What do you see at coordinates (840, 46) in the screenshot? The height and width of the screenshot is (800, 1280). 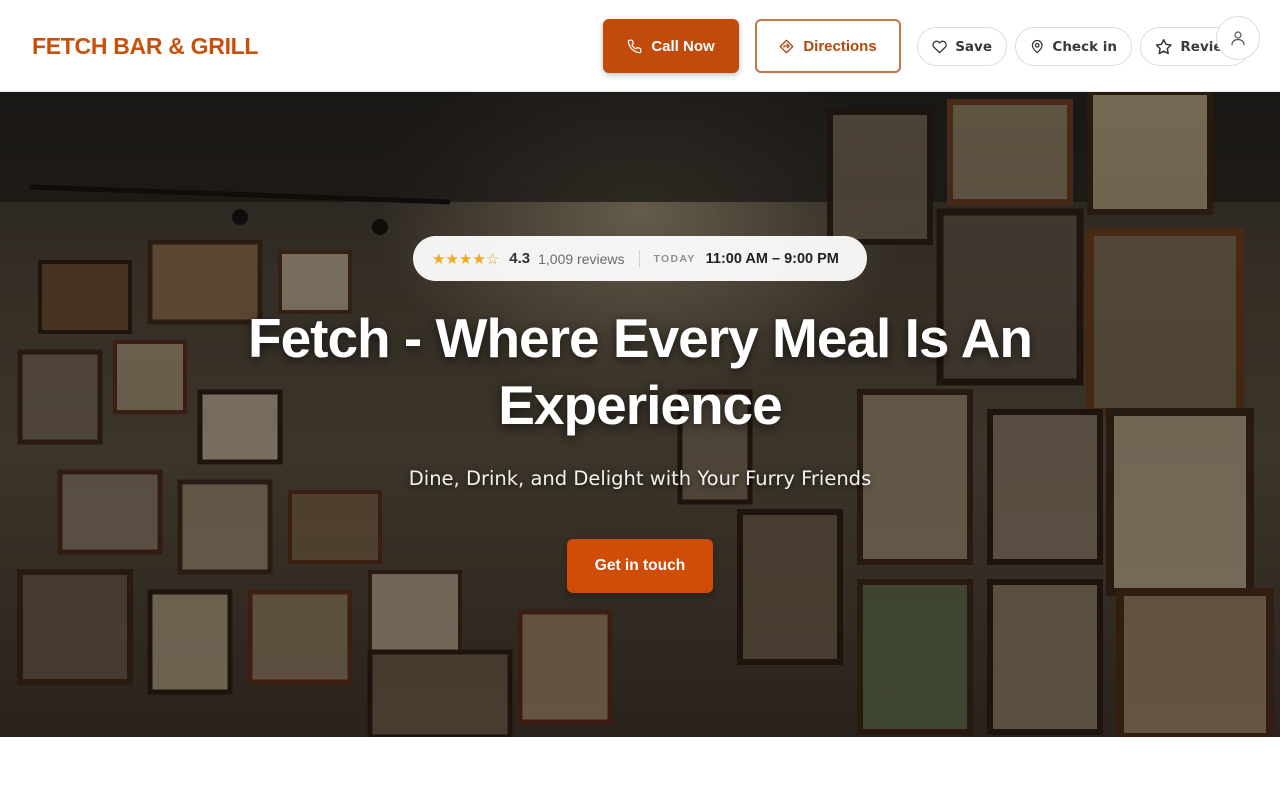 I see `directions-label: Directions` at bounding box center [840, 46].